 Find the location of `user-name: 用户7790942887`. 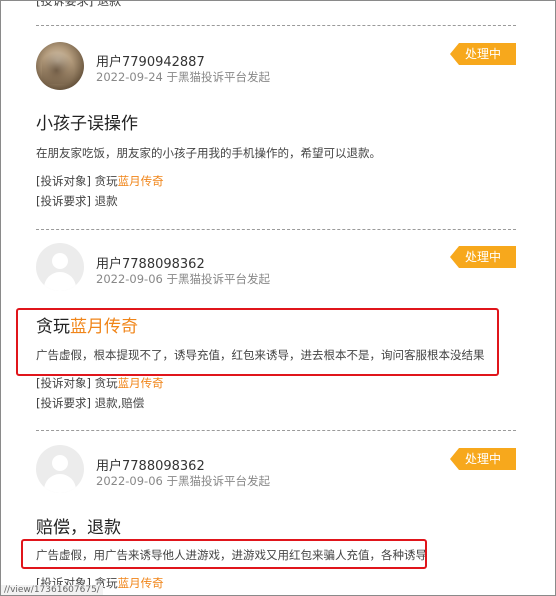

user-name: 用户7790942887 is located at coordinates (150, 60).